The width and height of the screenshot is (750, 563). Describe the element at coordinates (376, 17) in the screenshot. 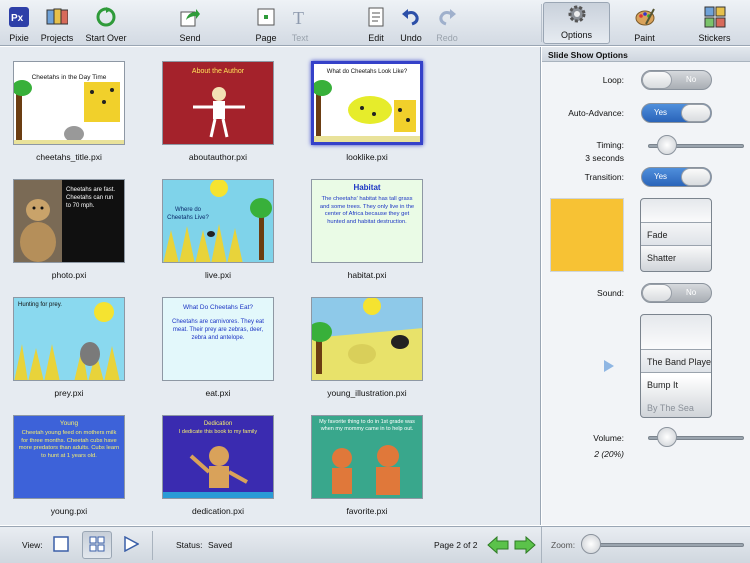

I see `edit-icon` at that location.